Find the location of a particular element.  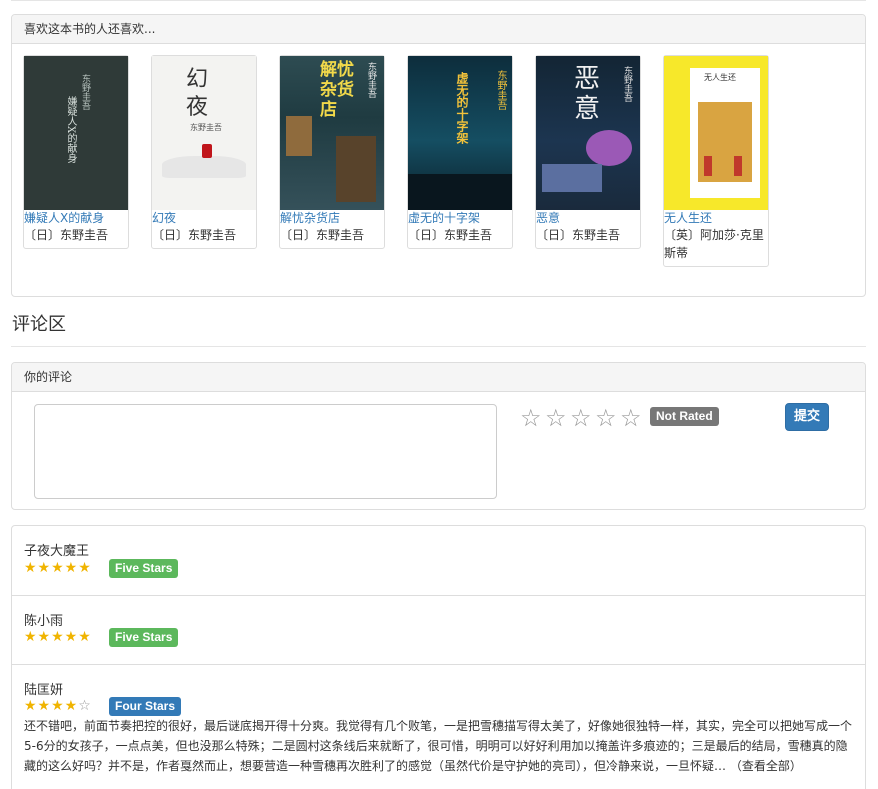

book-card: 恶意 东野圭吾 恶意 〔日〕东野圭吾 is located at coordinates (588, 152).